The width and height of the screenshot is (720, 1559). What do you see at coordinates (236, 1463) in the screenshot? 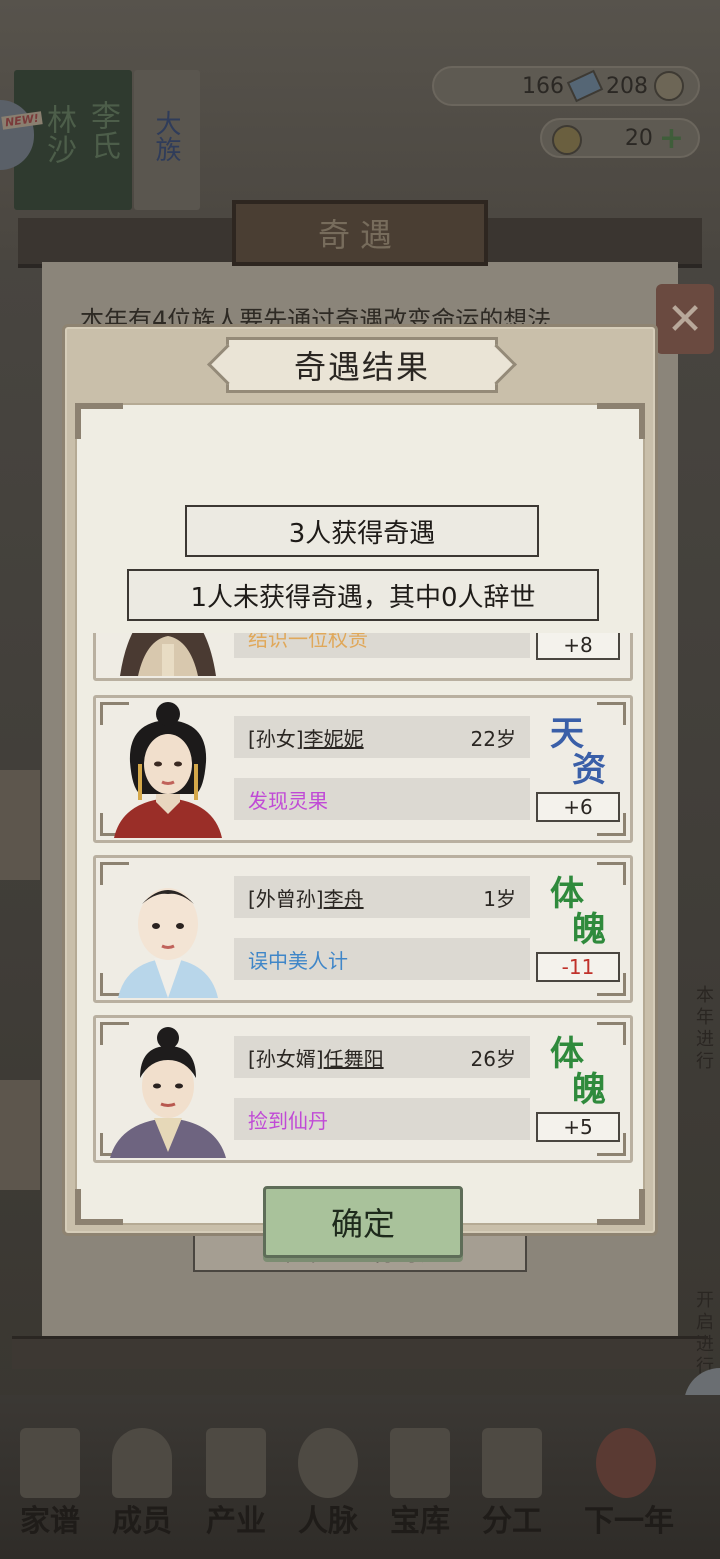
I see `industry-icon` at bounding box center [236, 1463].